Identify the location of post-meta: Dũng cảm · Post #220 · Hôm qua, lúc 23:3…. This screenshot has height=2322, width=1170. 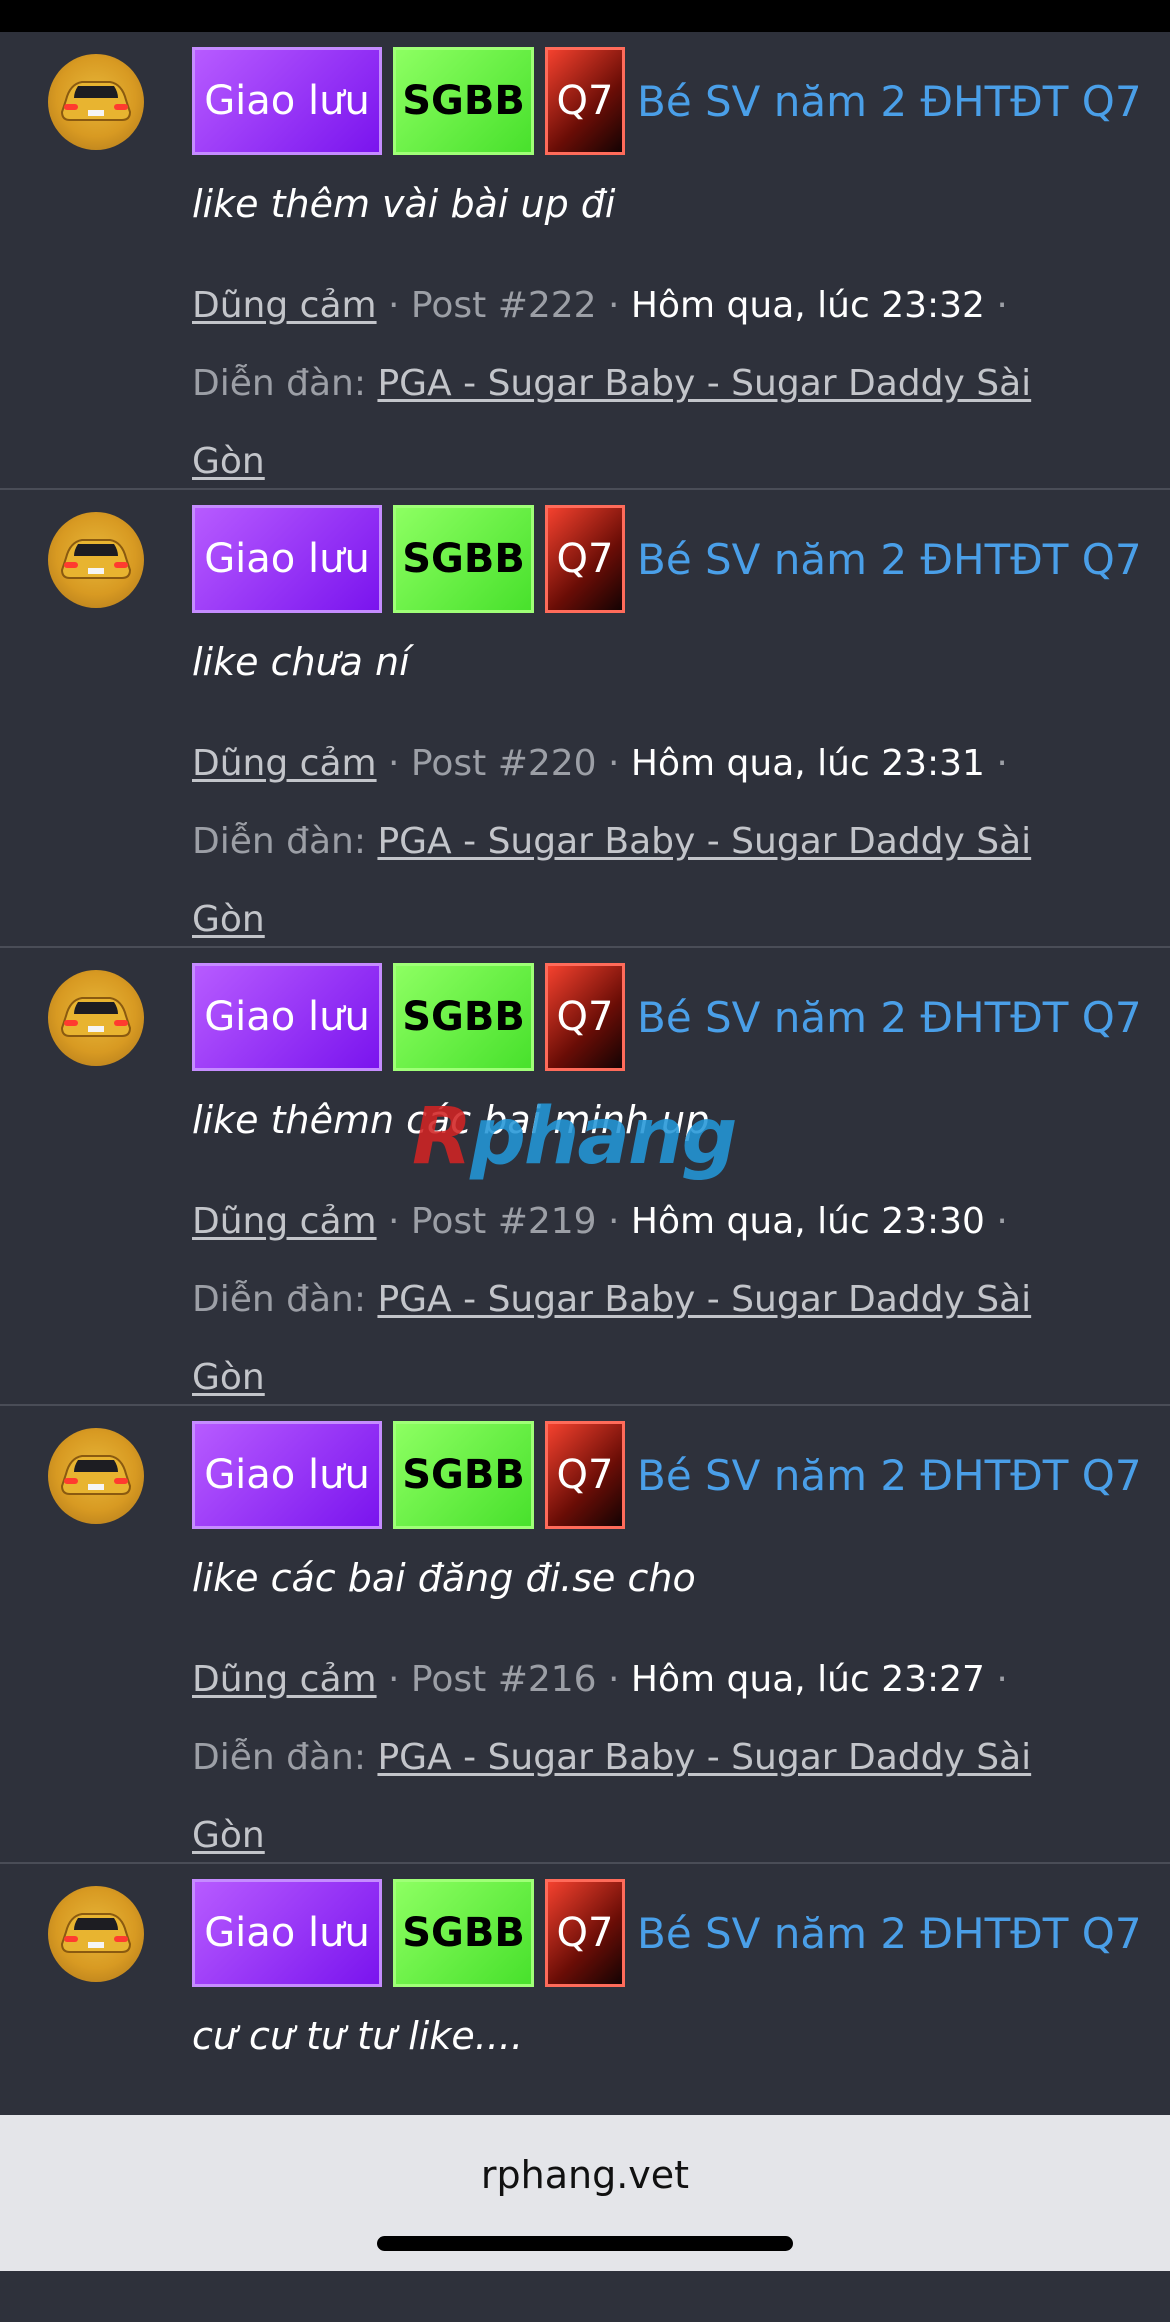
(612, 841).